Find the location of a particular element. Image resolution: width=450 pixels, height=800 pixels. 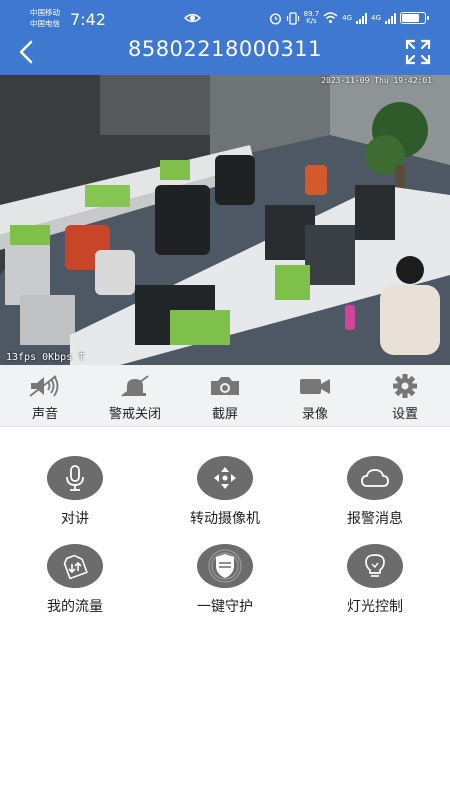

signal-bars-2-icon is located at coordinates (390, 18).